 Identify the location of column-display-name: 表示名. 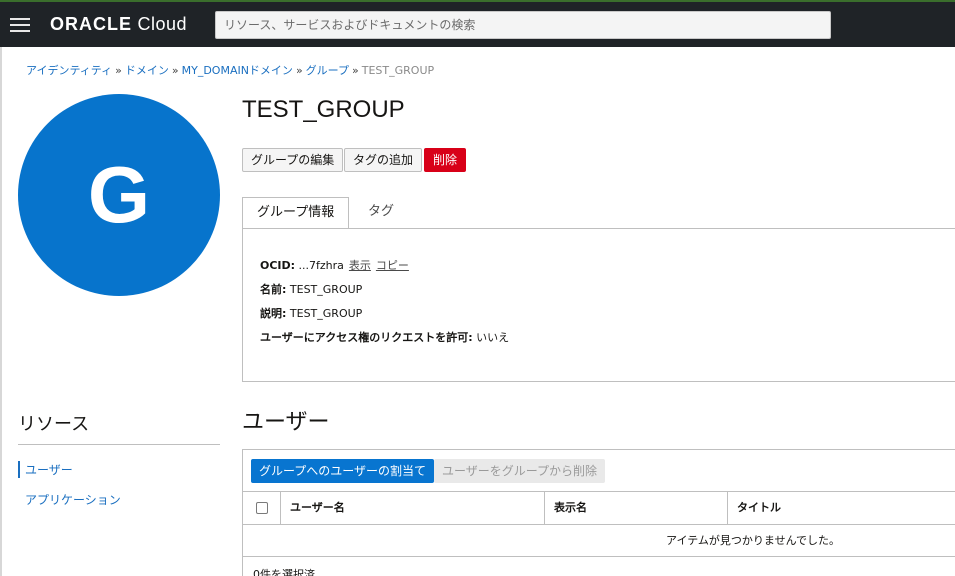
(635, 508).